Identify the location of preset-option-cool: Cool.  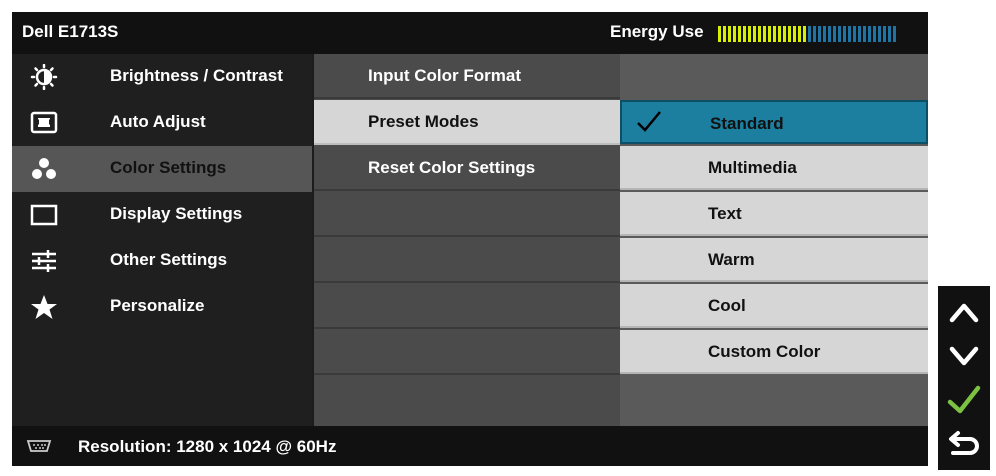
(774, 306).